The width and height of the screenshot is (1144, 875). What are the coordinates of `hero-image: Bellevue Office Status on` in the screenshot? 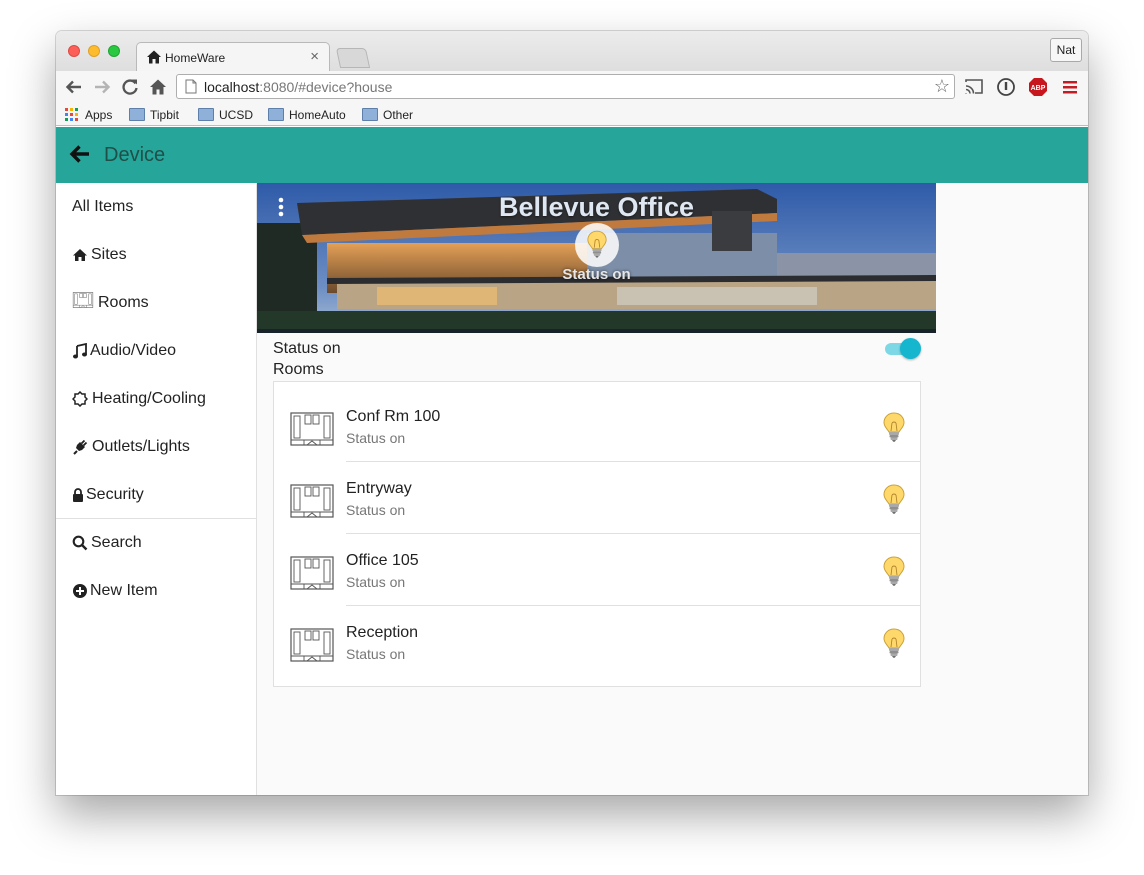 It's located at (596, 258).